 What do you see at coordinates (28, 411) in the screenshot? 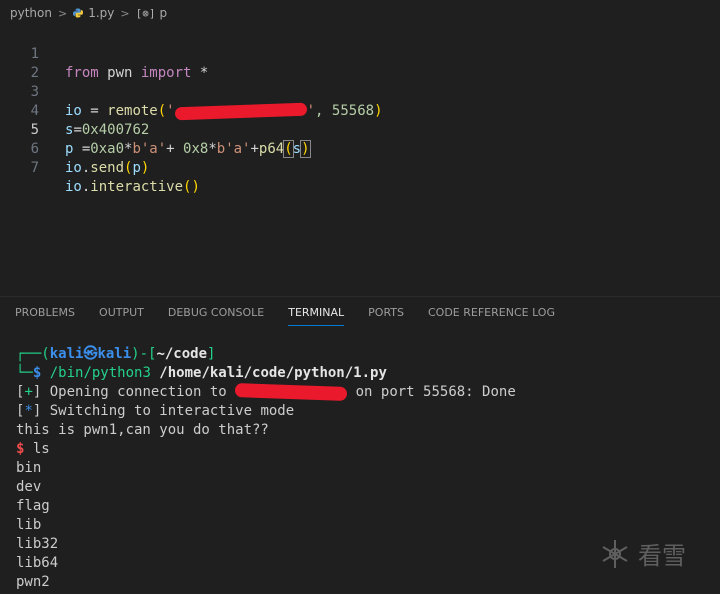
I see `status-star: *` at bounding box center [28, 411].